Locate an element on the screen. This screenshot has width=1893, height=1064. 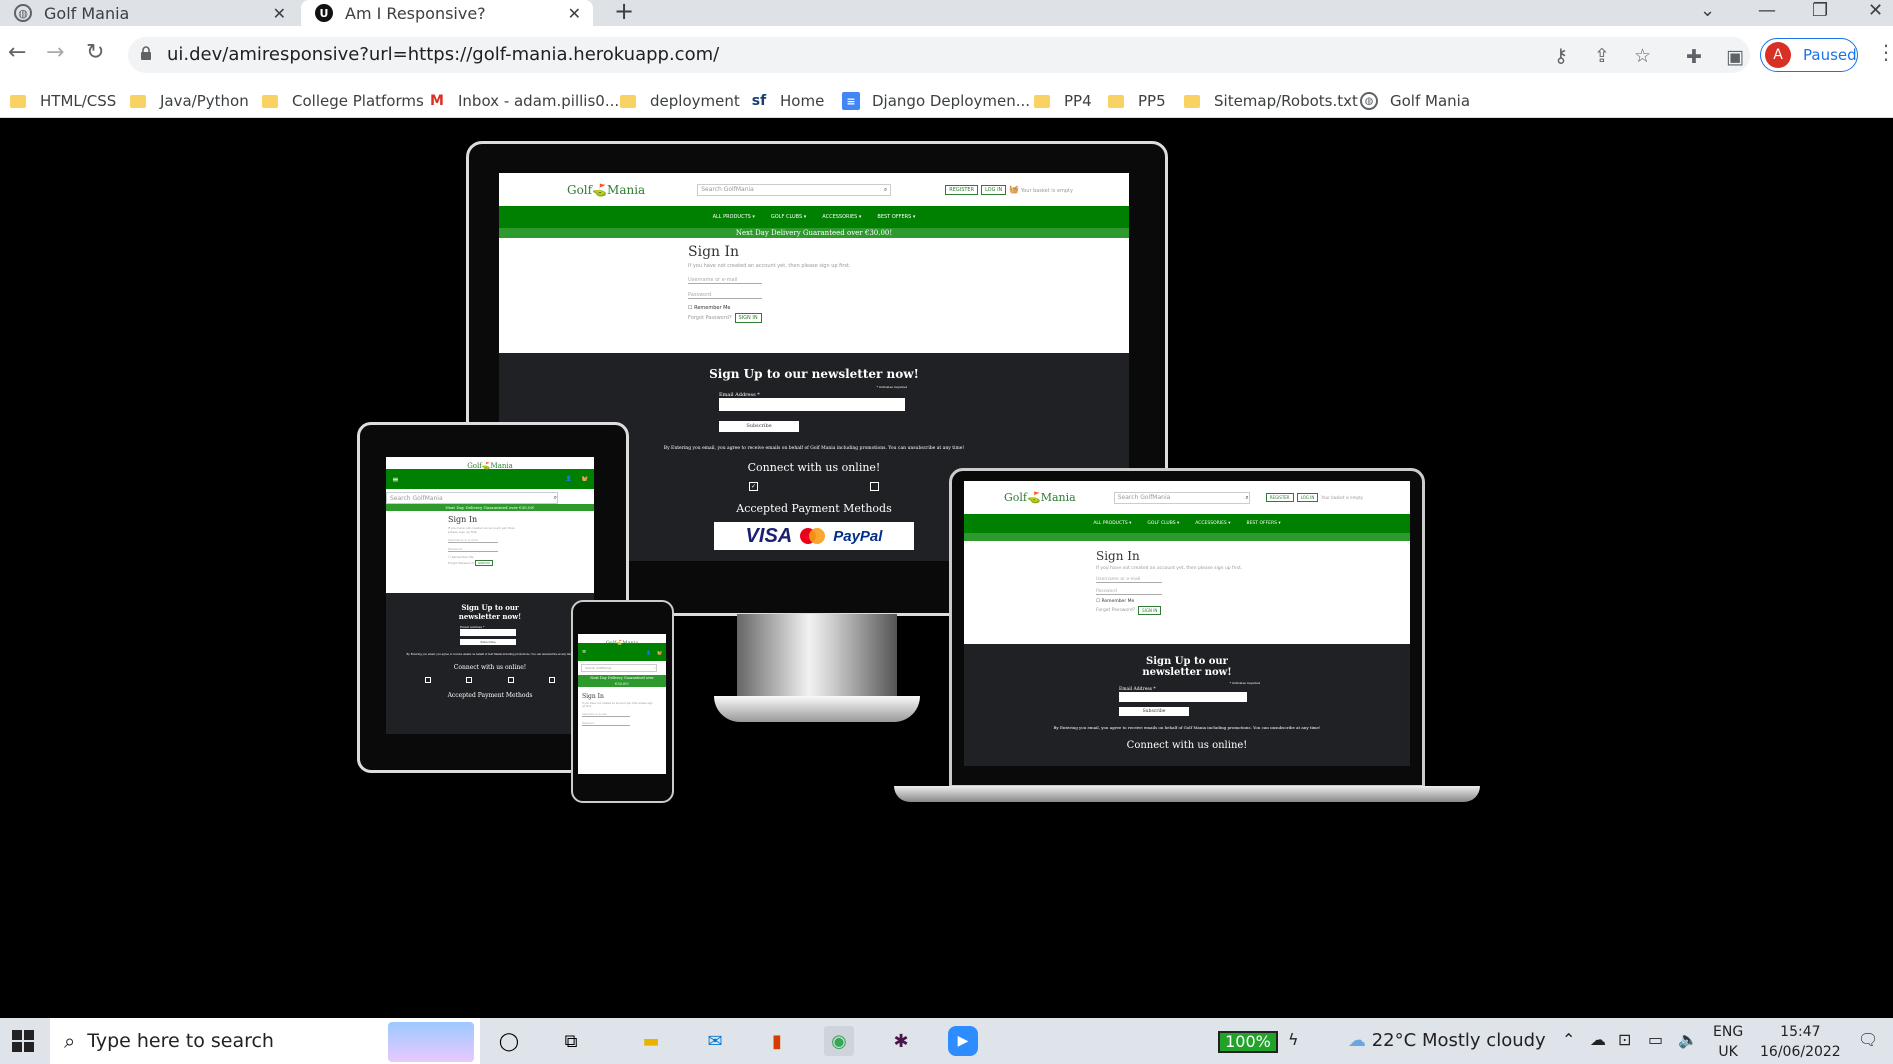
chevron-up-icon: ⌃ is located at coordinates (1568, 1039).